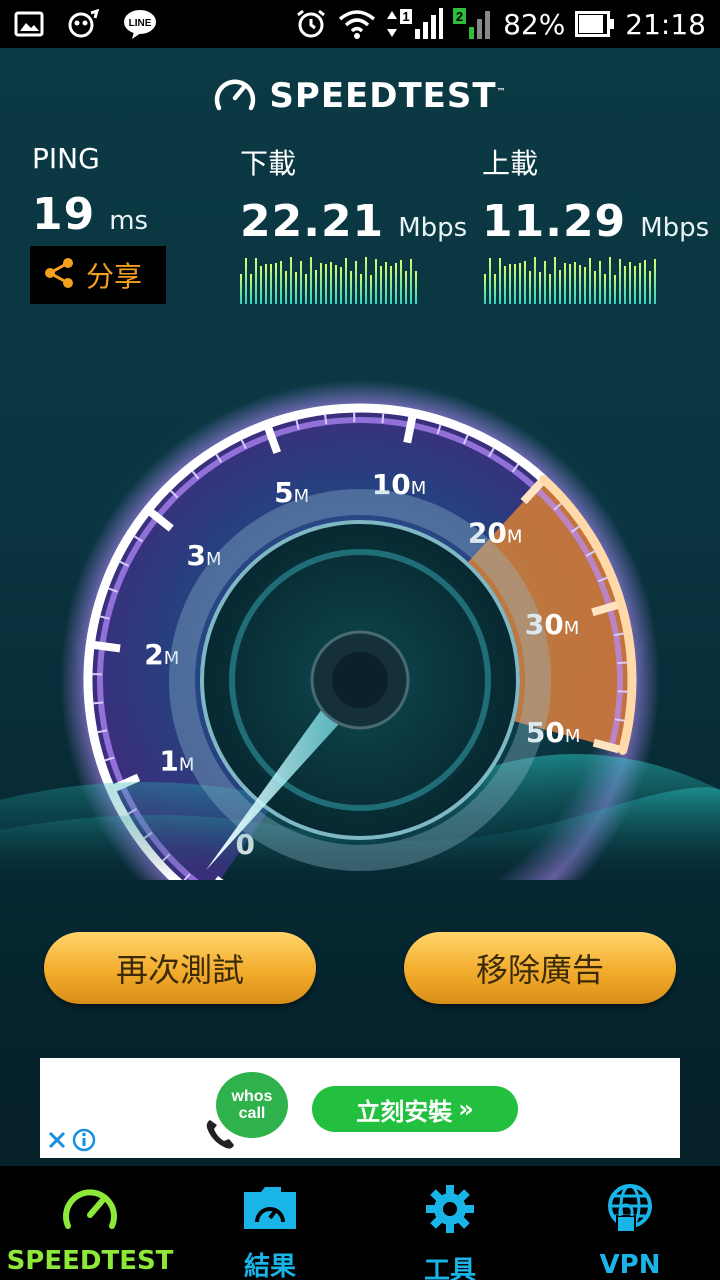 This screenshot has height=1280, width=720. Describe the element at coordinates (630, 1211) in the screenshot. I see `vpn-globe-lock-icon` at that location.